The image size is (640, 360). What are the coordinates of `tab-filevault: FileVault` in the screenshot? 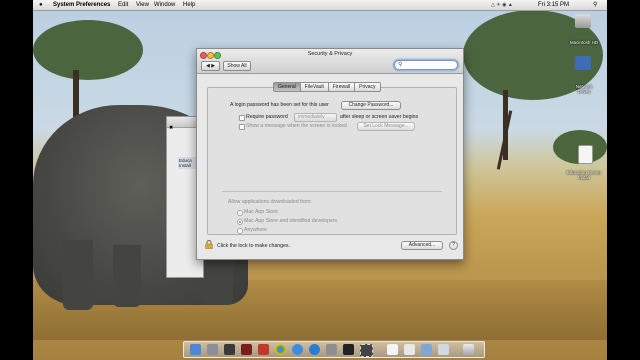 It's located at (314, 87).